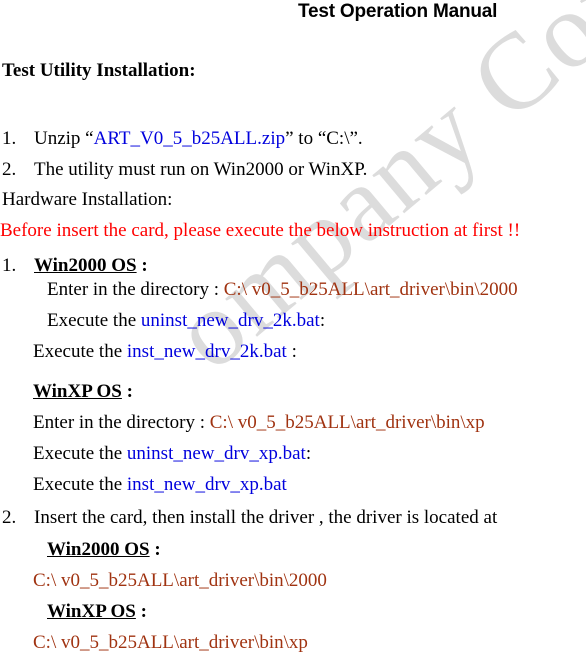 The width and height of the screenshot is (586, 666). What do you see at coordinates (85, 265) in the screenshot?
I see `win2000-os-label: Win2000 OS` at bounding box center [85, 265].